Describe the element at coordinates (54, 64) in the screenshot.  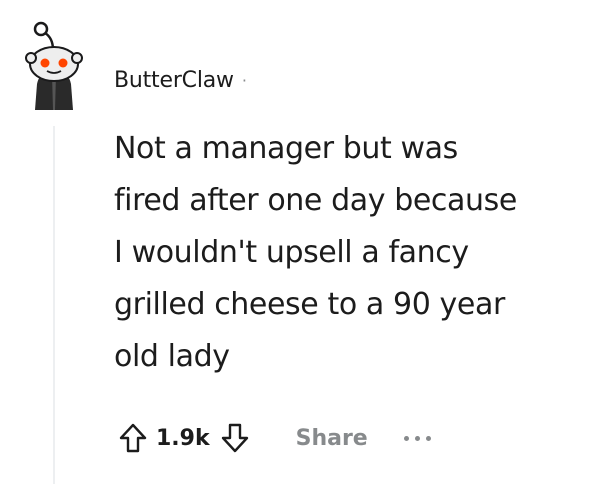
I see `snoo-avatar-icon` at that location.